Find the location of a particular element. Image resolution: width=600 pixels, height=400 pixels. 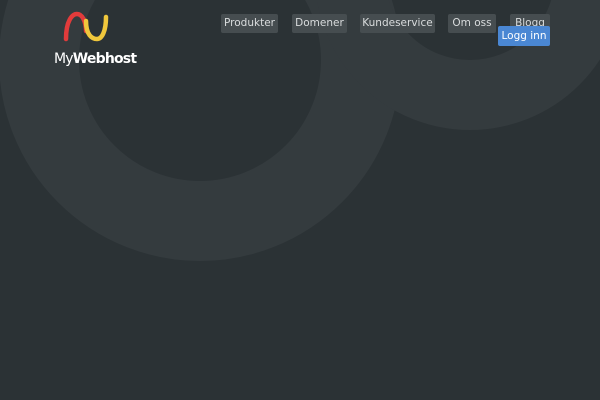

nav-item-kundeservice: Kundeservice is located at coordinates (397, 23).